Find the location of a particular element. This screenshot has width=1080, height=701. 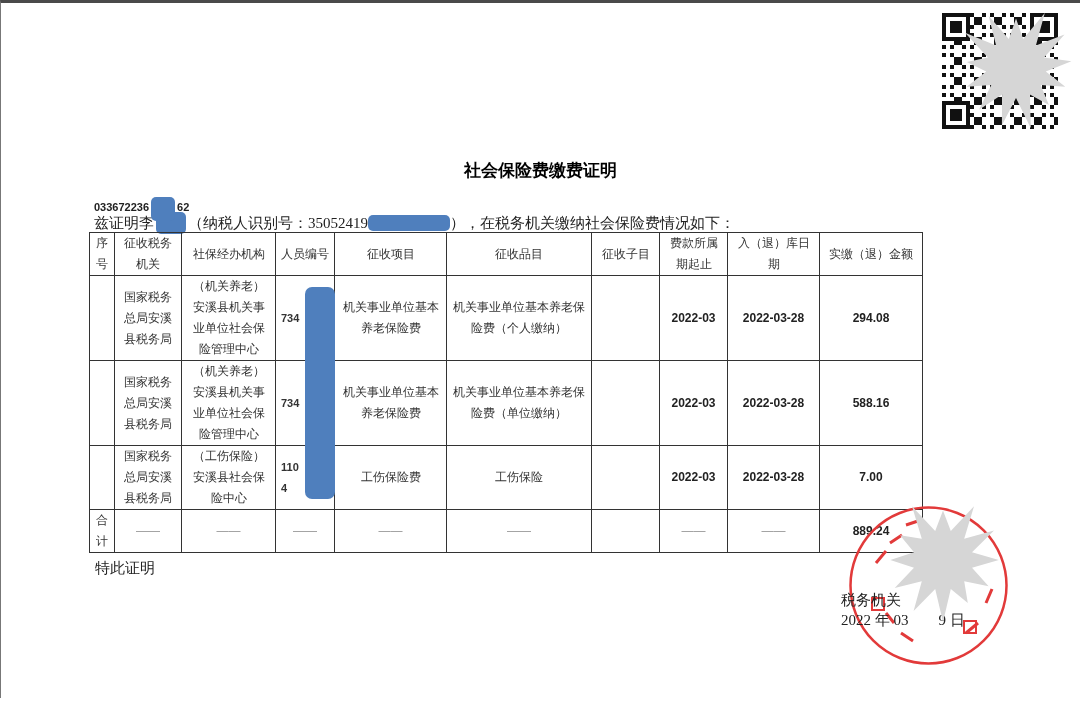

table-cell: 机关事业单位基本养老保险费（单位缴纳） is located at coordinates (519, 403).